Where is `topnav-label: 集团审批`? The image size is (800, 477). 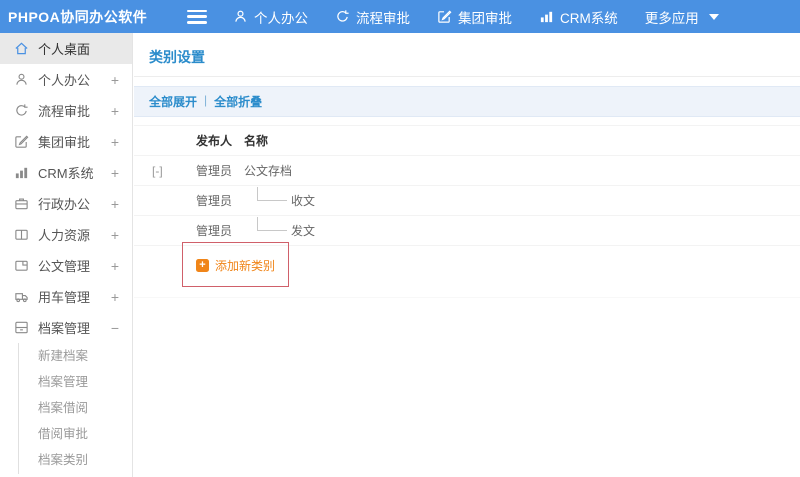
topnav-label: 集团审批 is located at coordinates (485, 18).